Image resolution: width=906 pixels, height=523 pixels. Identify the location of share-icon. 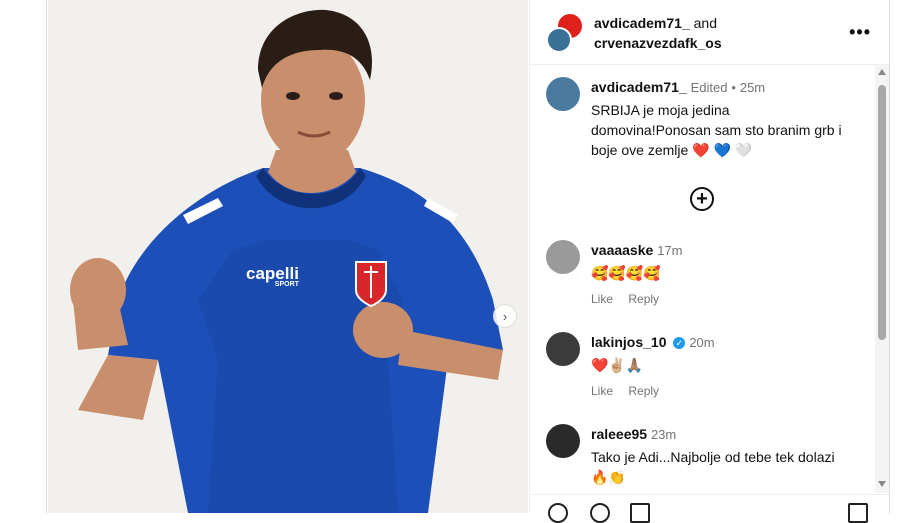
(640, 513).